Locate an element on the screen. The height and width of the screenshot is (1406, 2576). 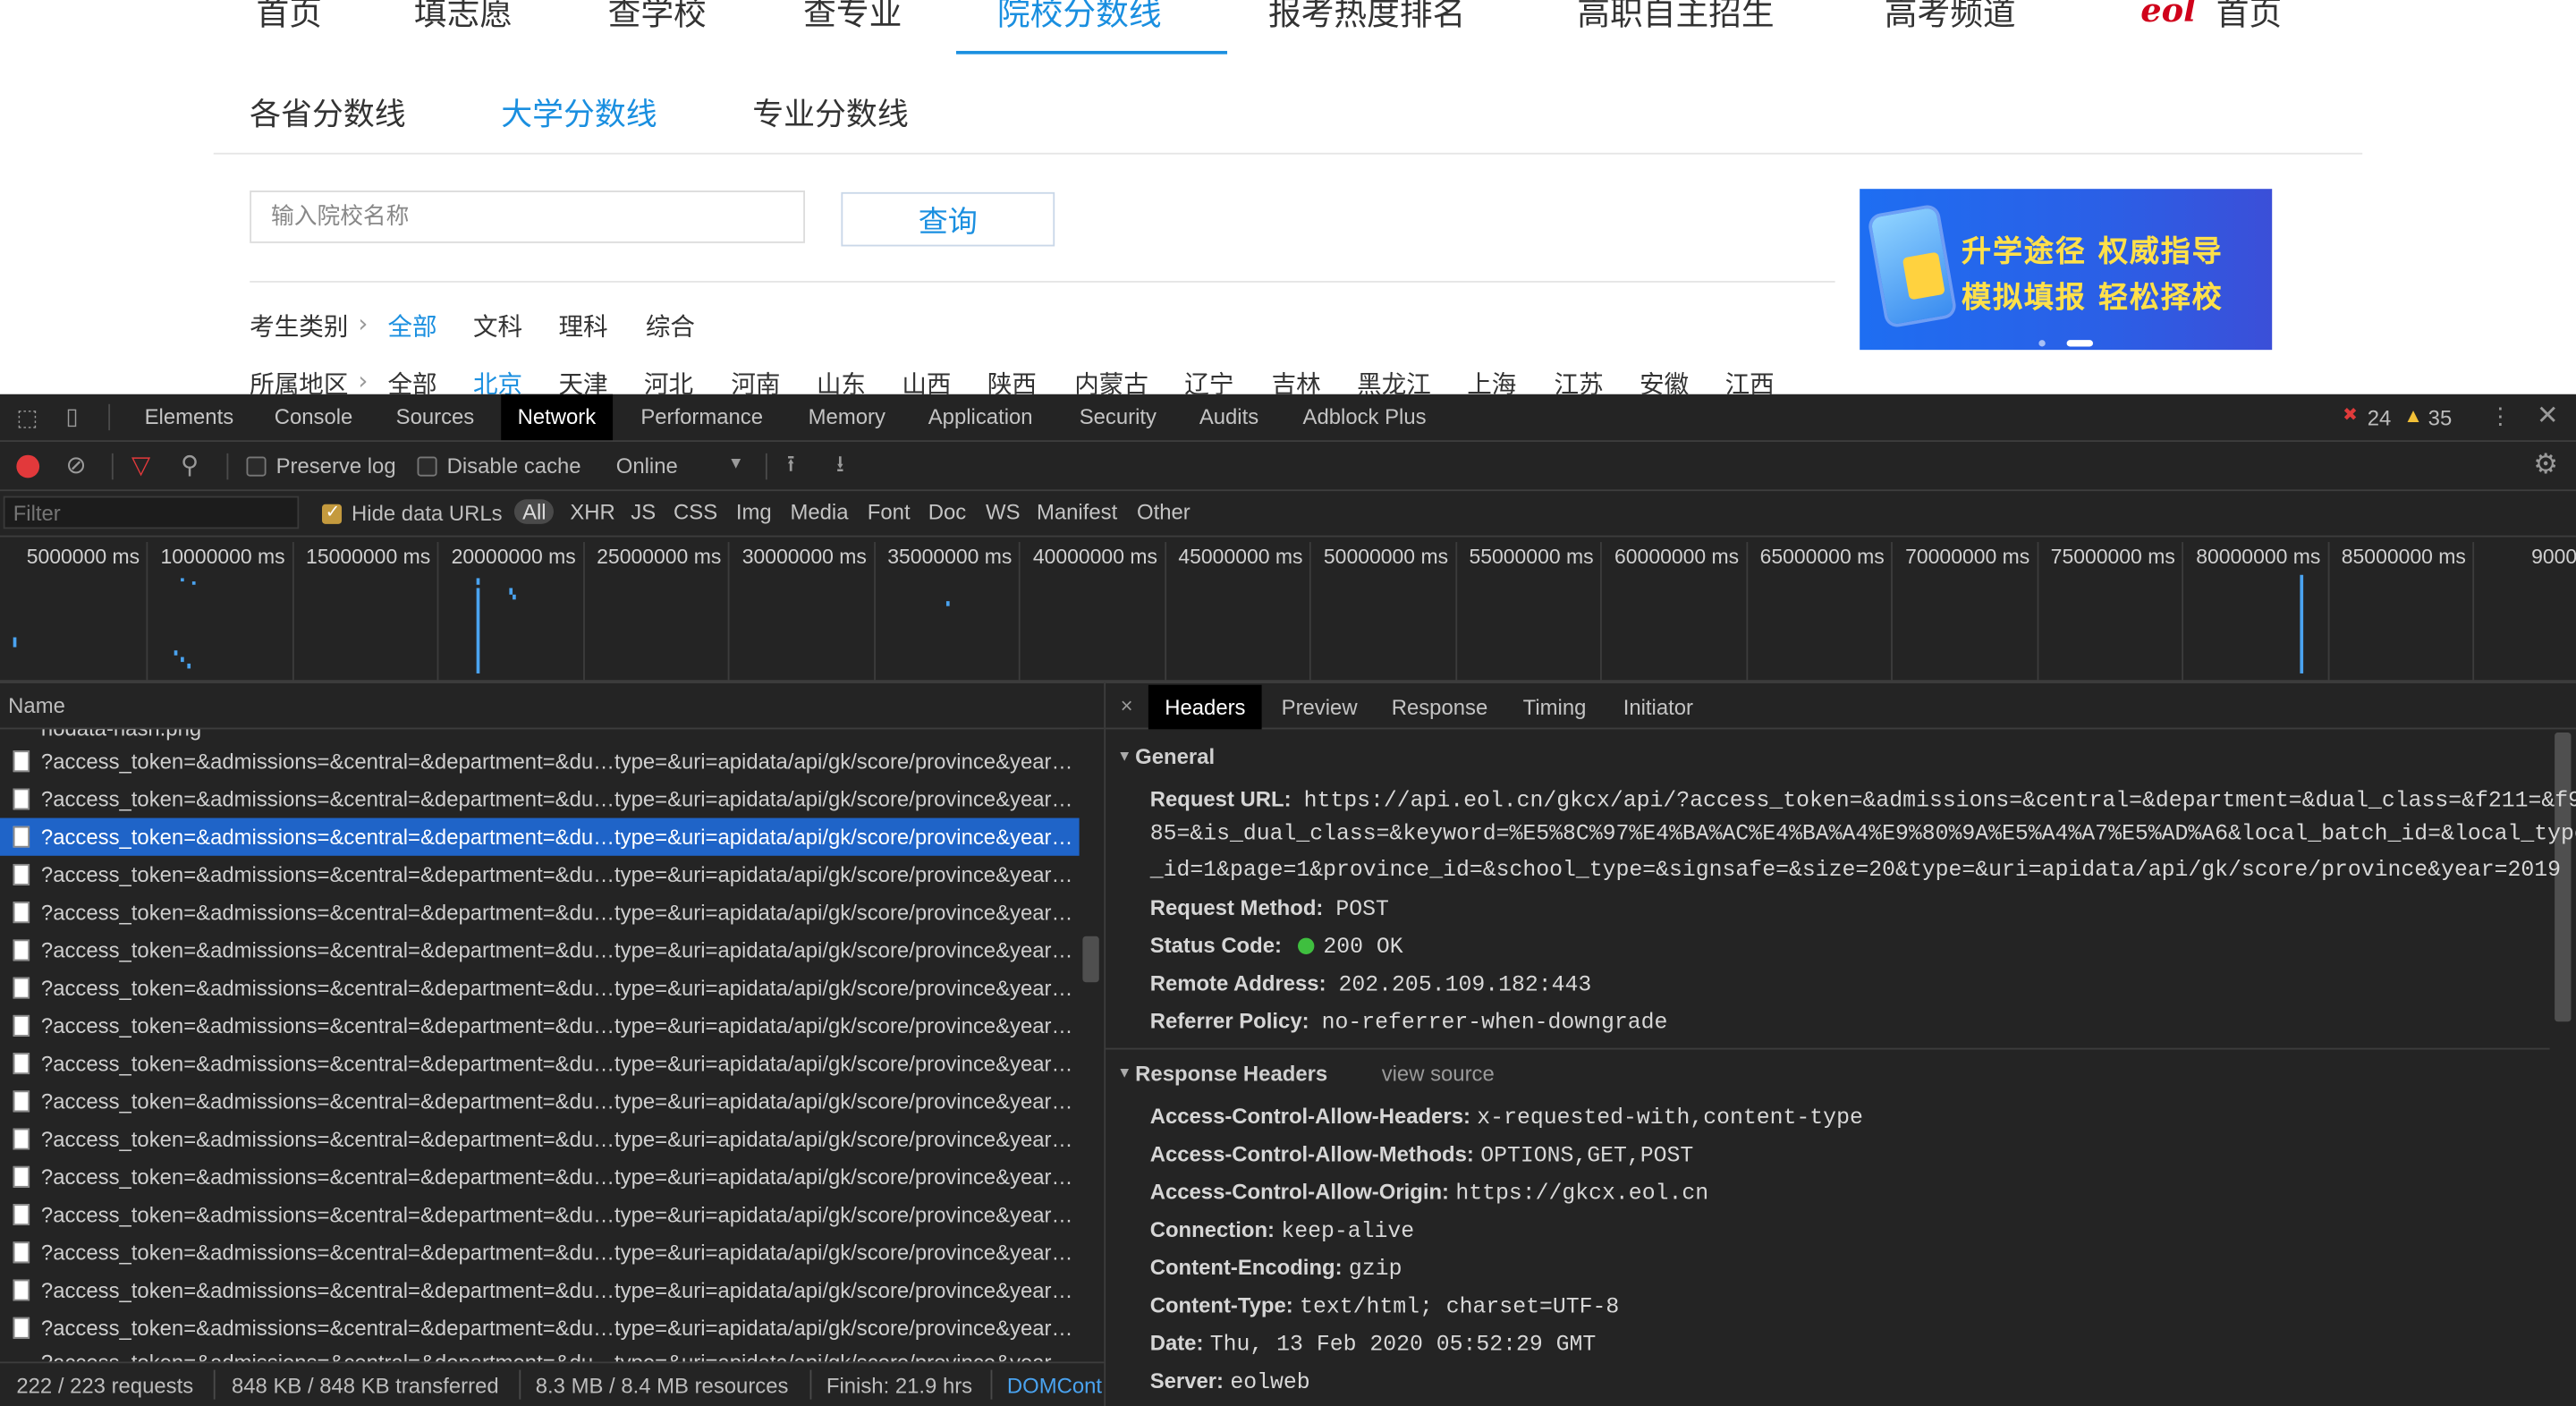
filter-type-manifest: Manifest is located at coordinates (1077, 511).